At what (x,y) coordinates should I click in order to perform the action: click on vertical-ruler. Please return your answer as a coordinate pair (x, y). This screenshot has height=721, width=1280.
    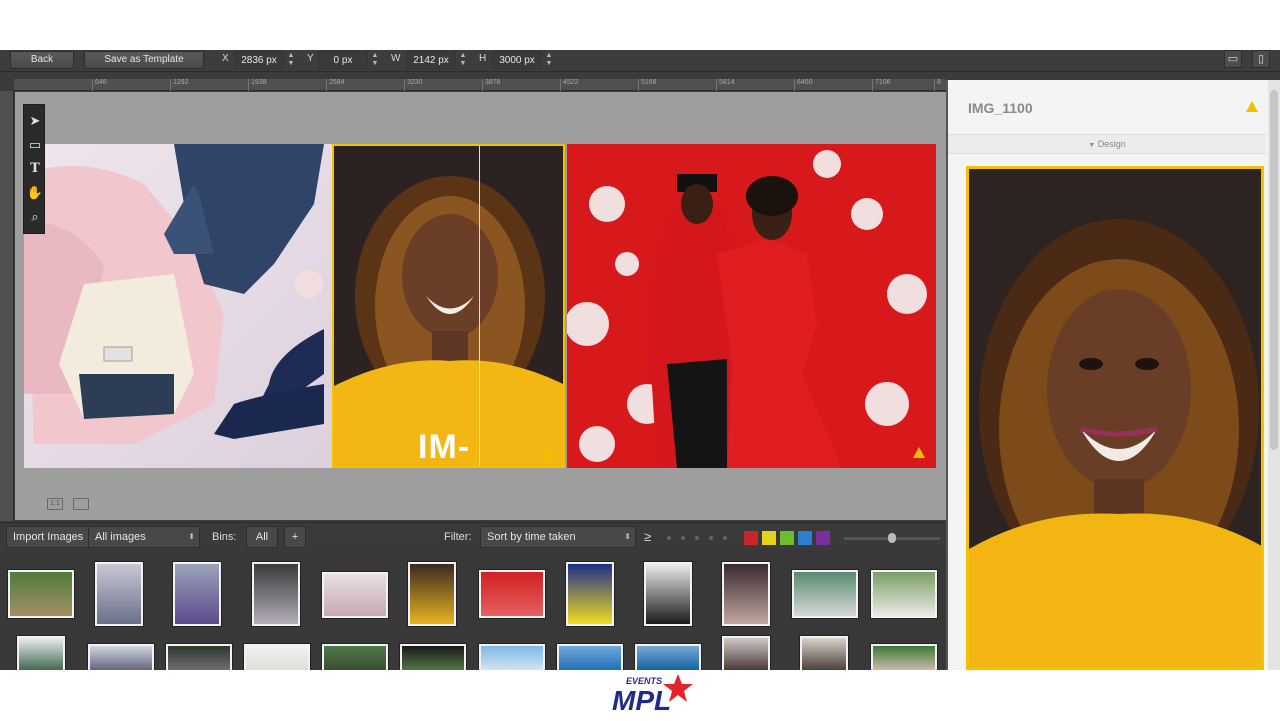
    Looking at the image, I should click on (7, 306).